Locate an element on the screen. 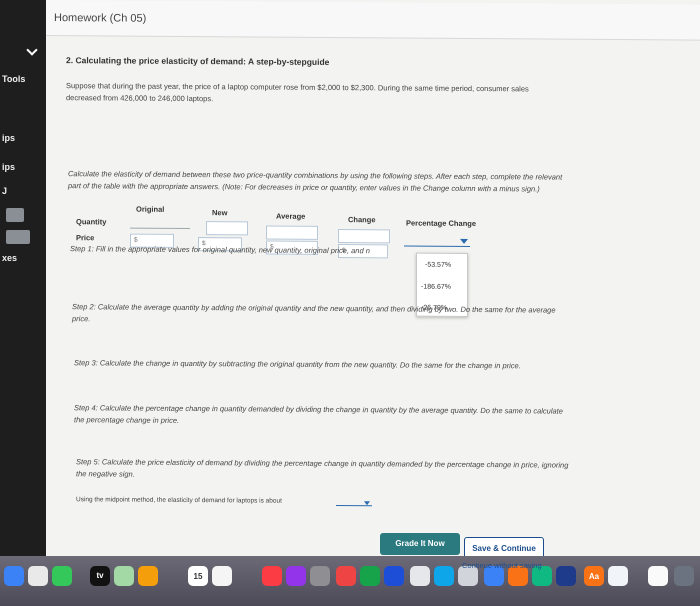 This screenshot has width=700, height=606. calendar-day: 15 is located at coordinates (198, 576).